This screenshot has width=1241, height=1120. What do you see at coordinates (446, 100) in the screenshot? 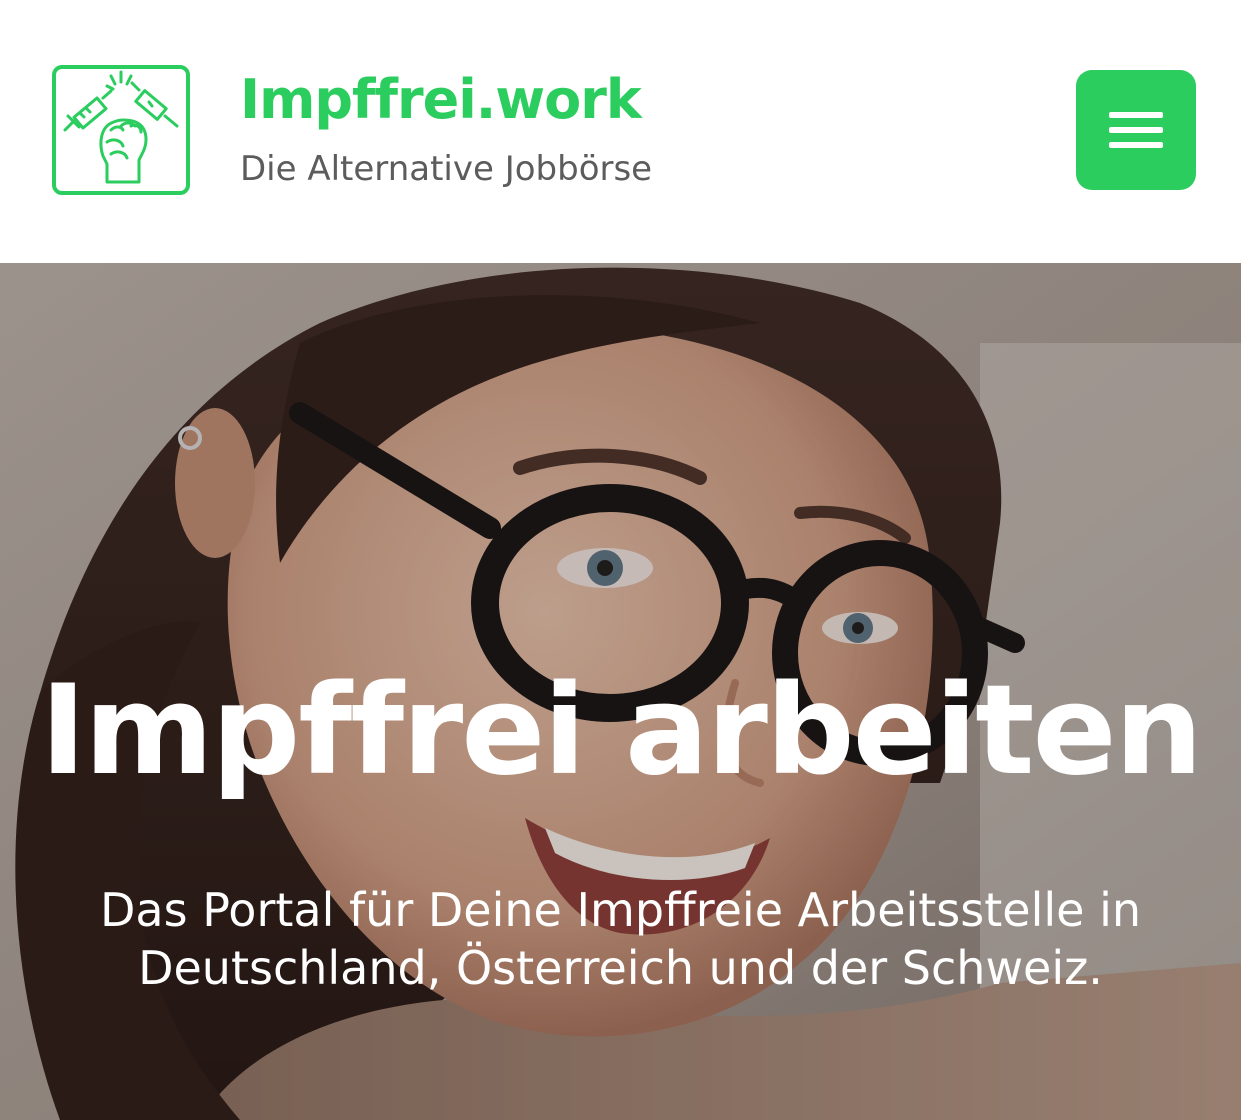
I see `site-title: Impffrei.work` at bounding box center [446, 100].